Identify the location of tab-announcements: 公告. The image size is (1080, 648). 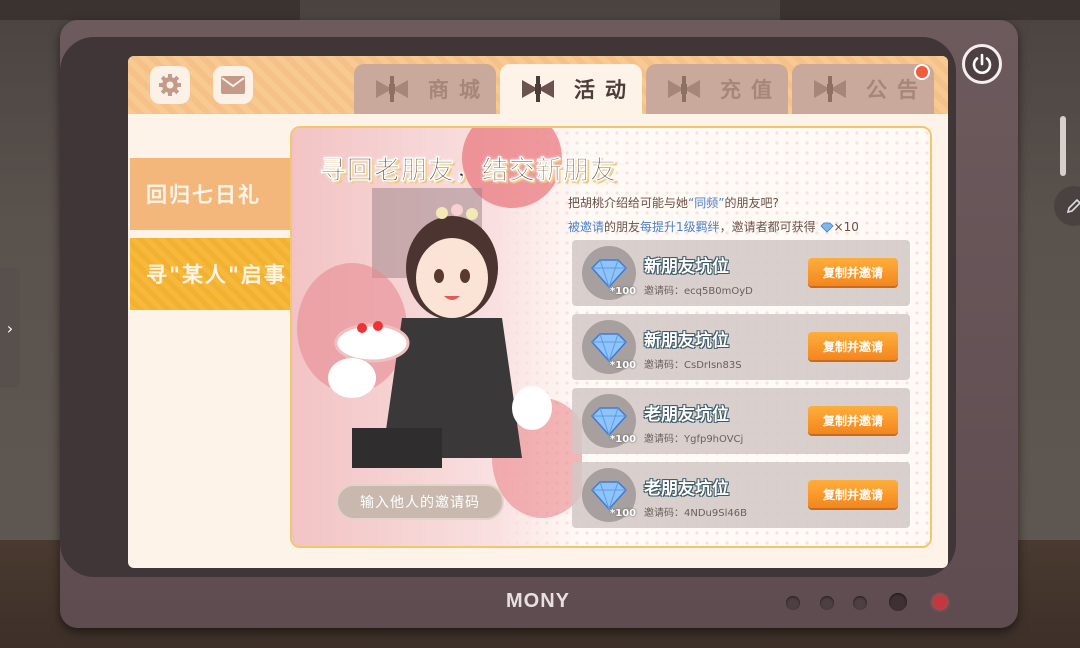
(863, 89).